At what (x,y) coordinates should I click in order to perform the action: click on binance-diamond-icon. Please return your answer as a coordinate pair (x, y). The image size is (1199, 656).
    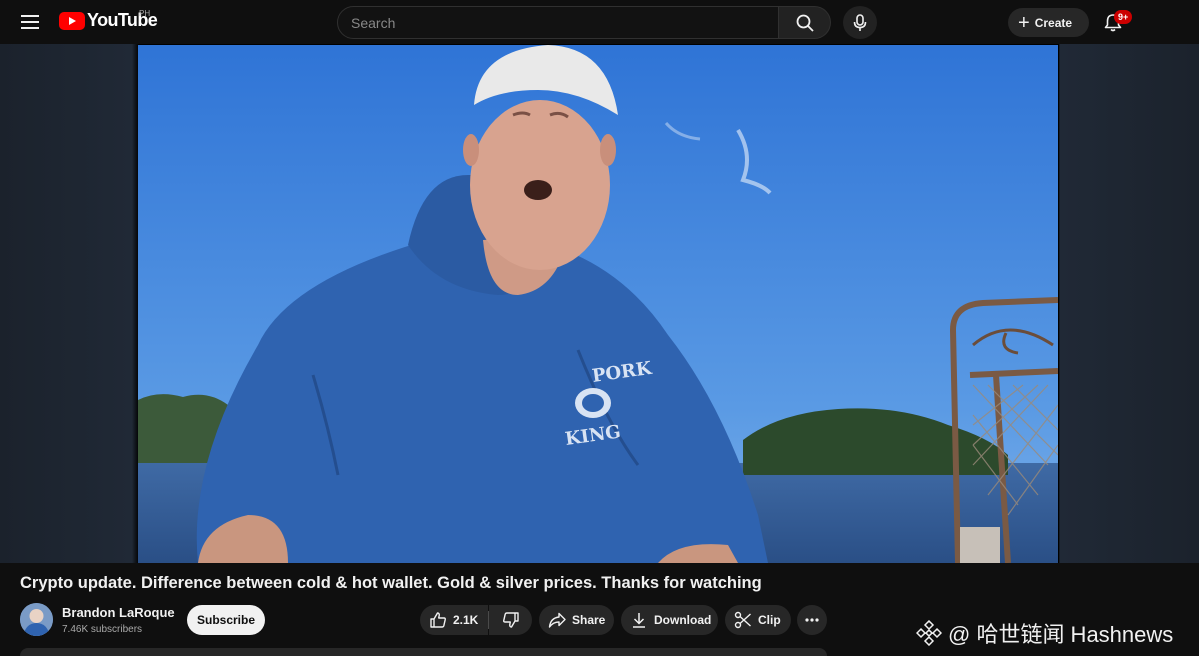
    Looking at the image, I should click on (929, 633).